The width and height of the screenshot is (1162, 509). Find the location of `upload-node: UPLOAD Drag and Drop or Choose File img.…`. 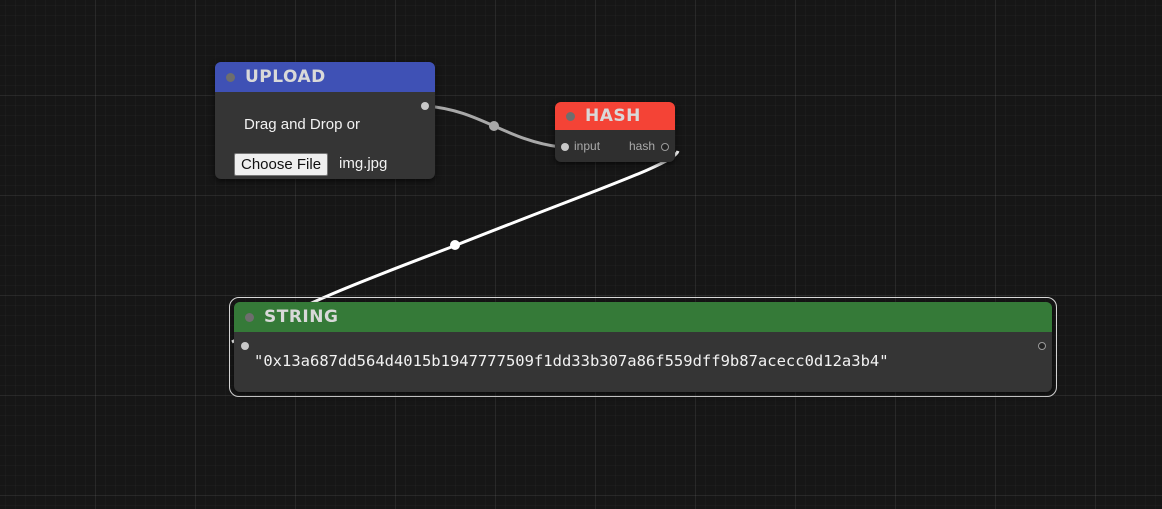

upload-node: UPLOAD Drag and Drop or Choose File img.… is located at coordinates (325, 120).